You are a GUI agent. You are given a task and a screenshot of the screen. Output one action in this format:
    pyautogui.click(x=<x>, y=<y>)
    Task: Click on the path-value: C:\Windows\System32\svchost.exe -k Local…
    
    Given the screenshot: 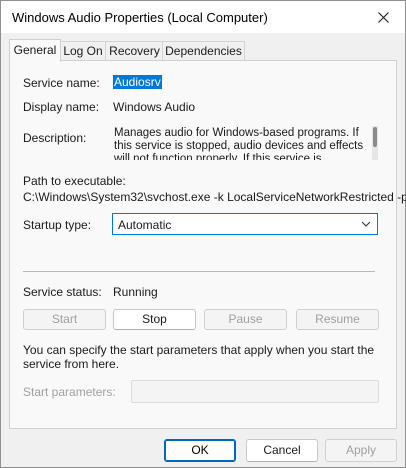 What is the action you would take?
    pyautogui.click(x=214, y=197)
    